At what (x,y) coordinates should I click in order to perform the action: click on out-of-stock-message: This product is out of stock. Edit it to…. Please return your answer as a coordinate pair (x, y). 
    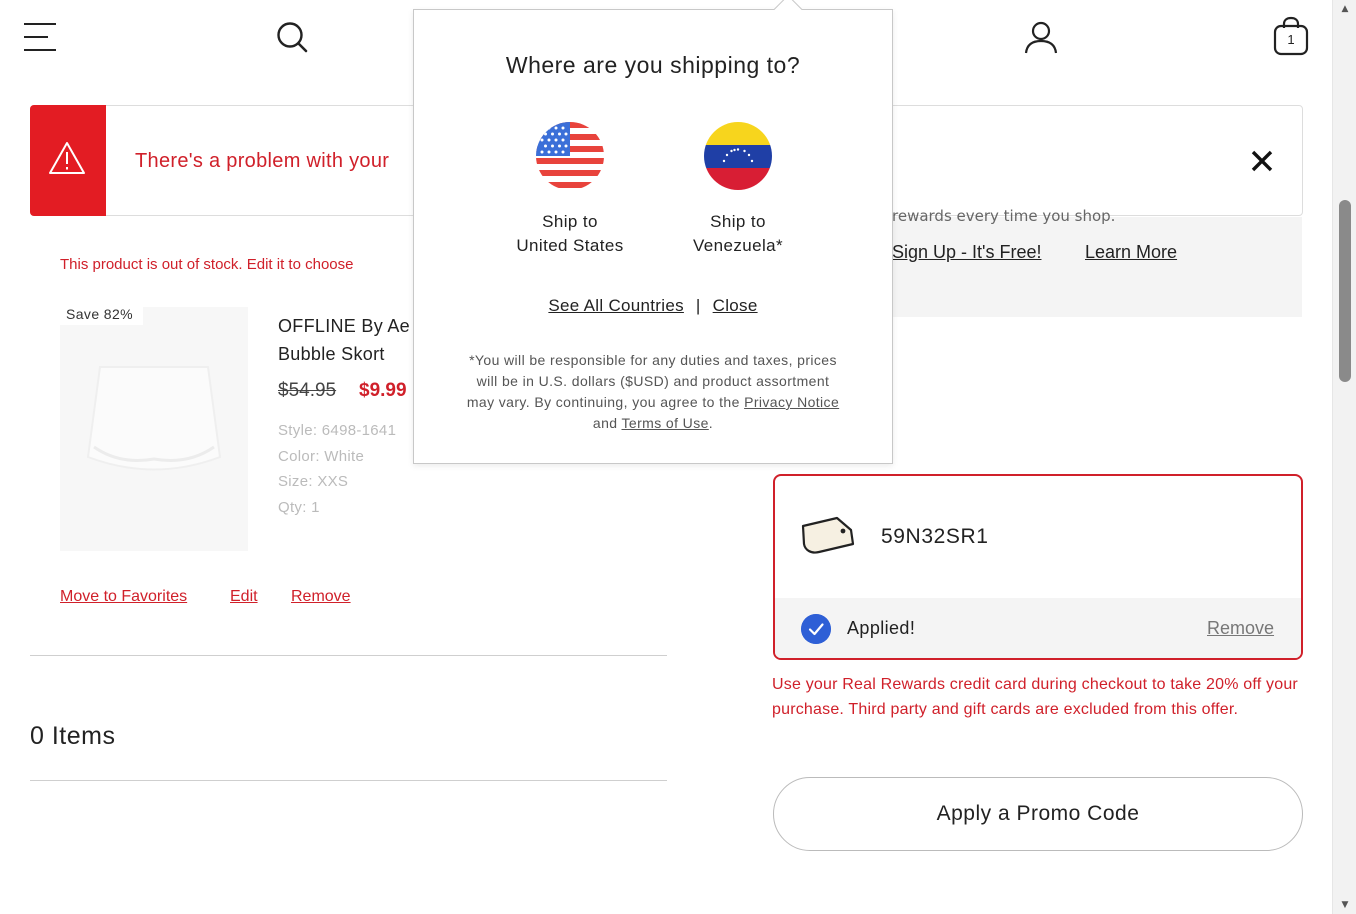
    Looking at the image, I should click on (207, 264).